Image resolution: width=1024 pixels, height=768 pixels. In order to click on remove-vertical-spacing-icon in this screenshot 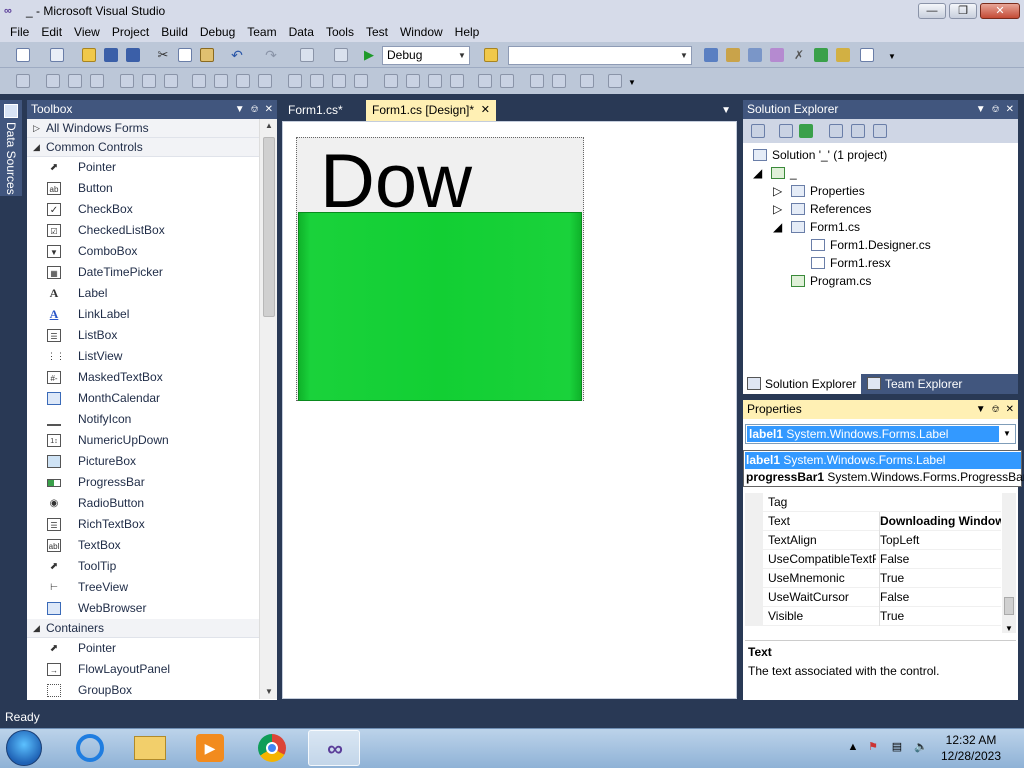, I will do `click(457, 81)`.